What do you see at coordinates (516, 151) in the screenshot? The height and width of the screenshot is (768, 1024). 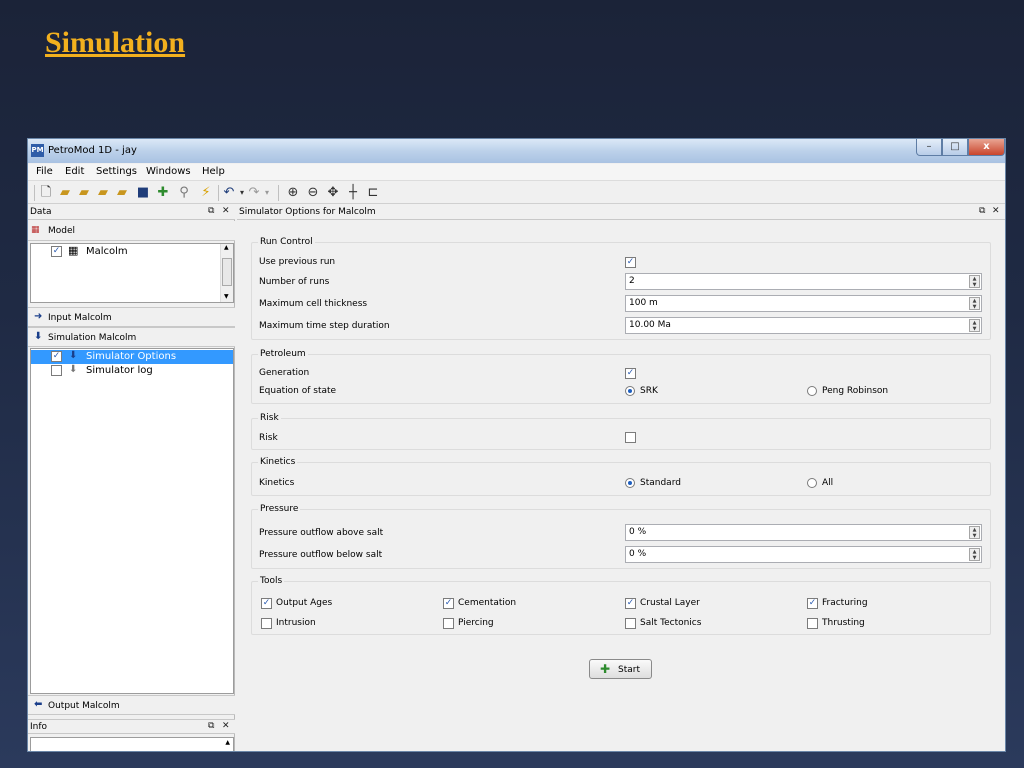 I see `title-bar: PM PetroMod 1D - jay – □ x` at bounding box center [516, 151].